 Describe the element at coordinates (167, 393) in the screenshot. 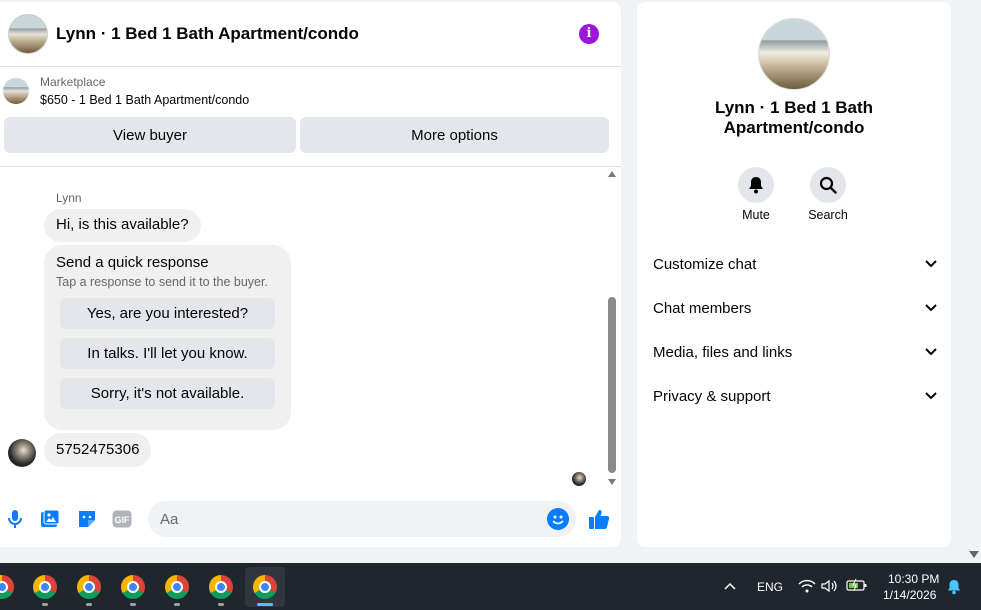

I see `quick-response-sorry: Sorry, it's not available.` at that location.